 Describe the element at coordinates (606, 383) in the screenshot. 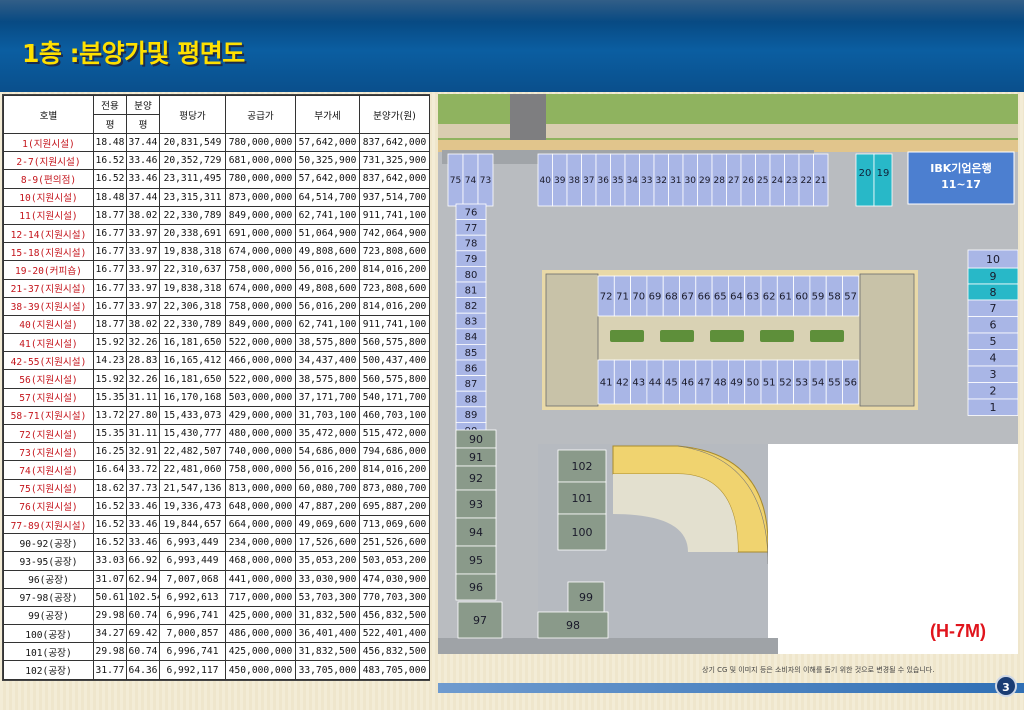

I see `unit-center-bottom-label: 41` at that location.